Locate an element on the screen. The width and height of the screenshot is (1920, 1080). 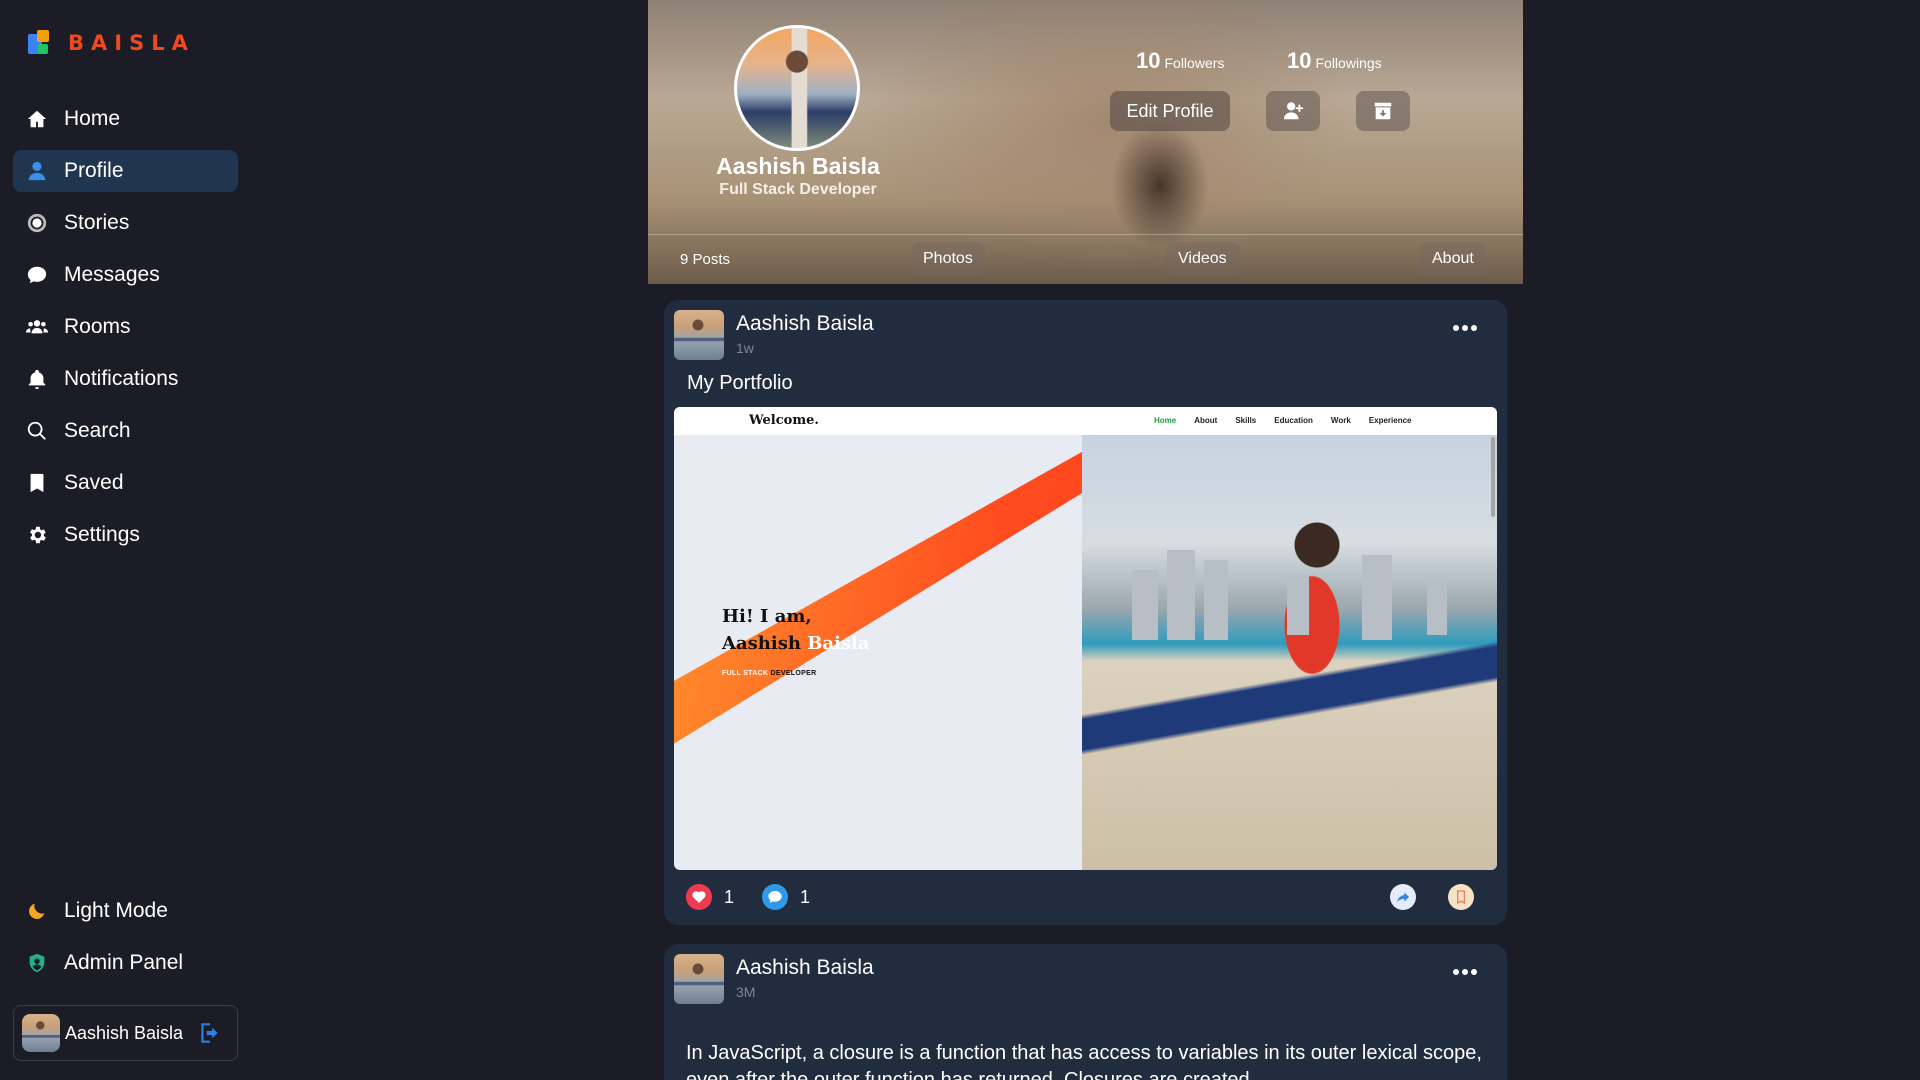
header-divider is located at coordinates (1085, 234).